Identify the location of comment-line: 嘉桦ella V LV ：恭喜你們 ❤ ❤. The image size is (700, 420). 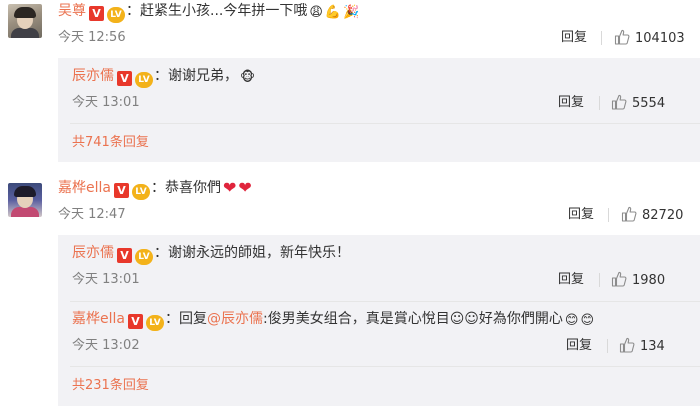
(155, 189).